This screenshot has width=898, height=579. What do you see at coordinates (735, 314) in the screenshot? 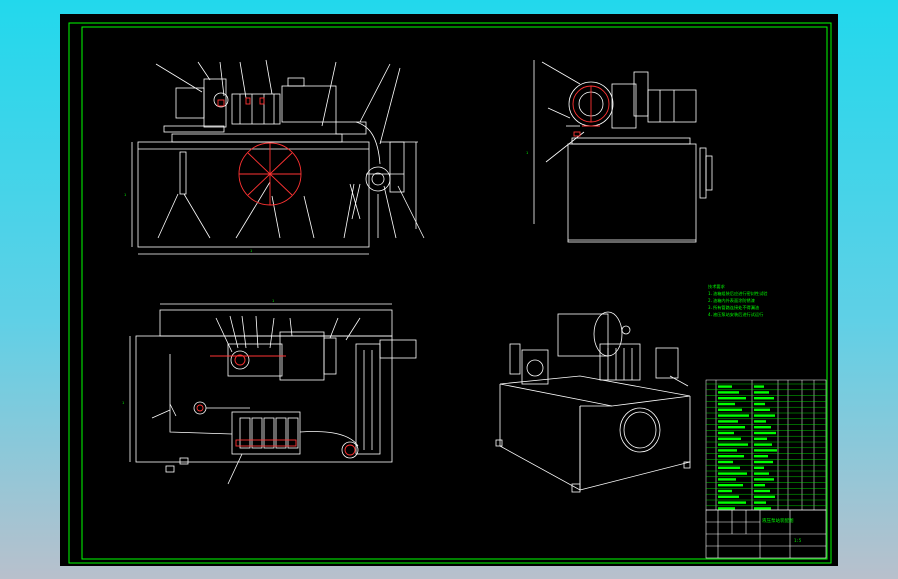
I see `tech-note-4: 4.液压泵站安装后进行试运行` at bounding box center [735, 314].